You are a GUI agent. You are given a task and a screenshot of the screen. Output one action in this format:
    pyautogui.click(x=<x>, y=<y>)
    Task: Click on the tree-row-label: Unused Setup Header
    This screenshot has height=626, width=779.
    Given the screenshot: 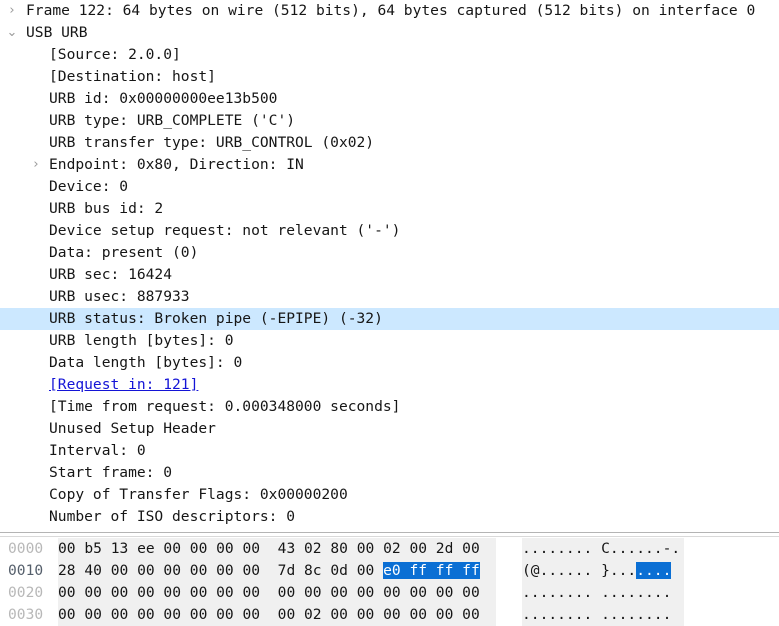 What is the action you would take?
    pyautogui.click(x=132, y=428)
    